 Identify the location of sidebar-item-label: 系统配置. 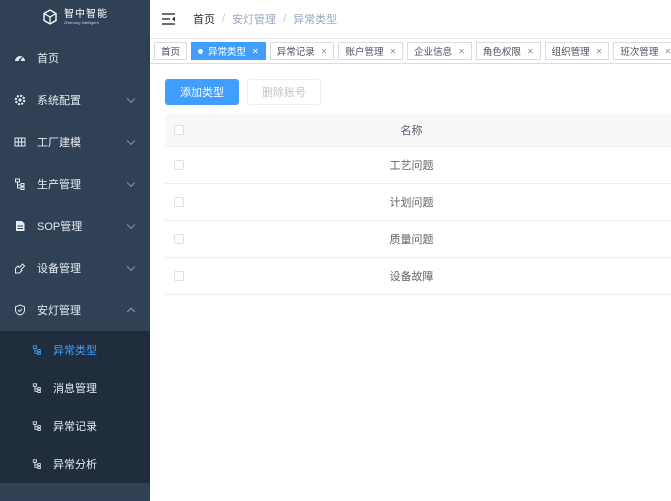
(59, 101).